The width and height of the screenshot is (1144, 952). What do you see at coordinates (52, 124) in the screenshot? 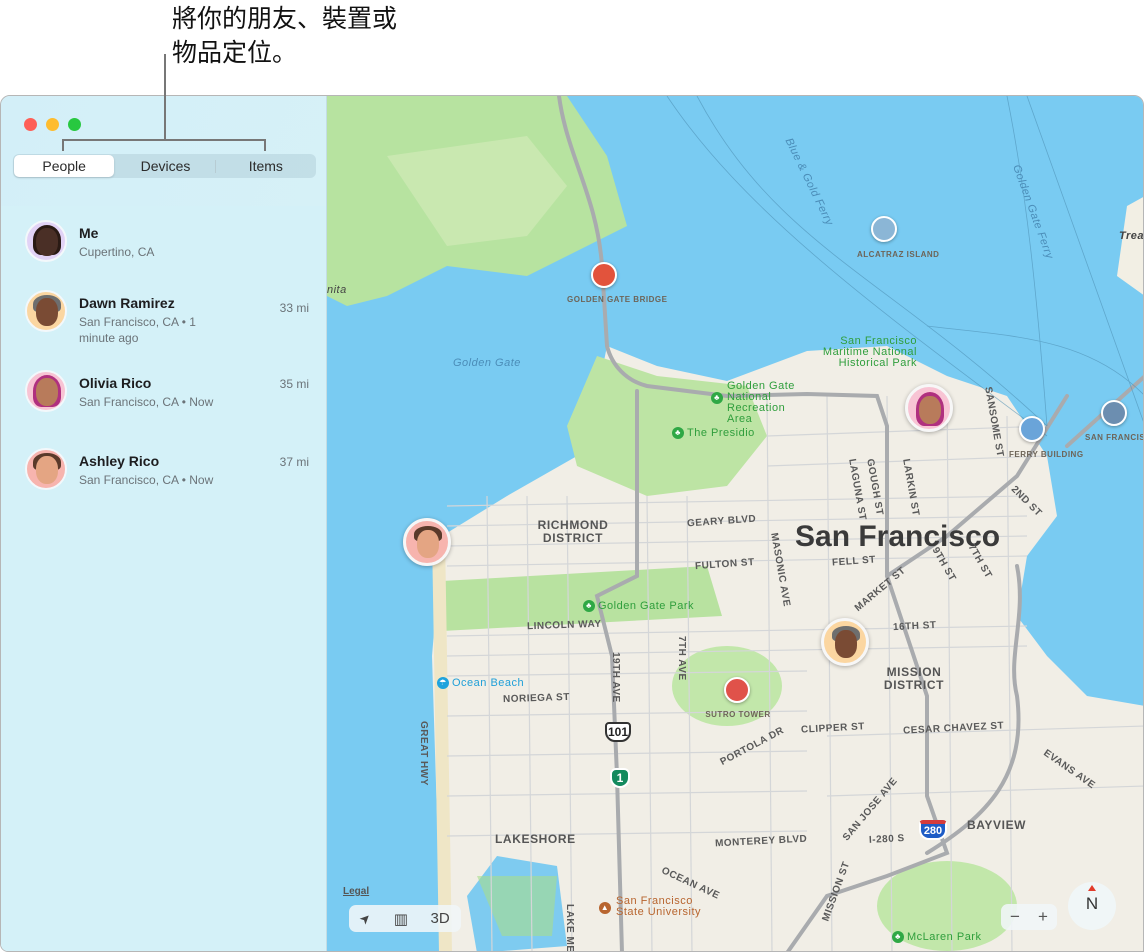
I see `minimize-button` at bounding box center [52, 124].